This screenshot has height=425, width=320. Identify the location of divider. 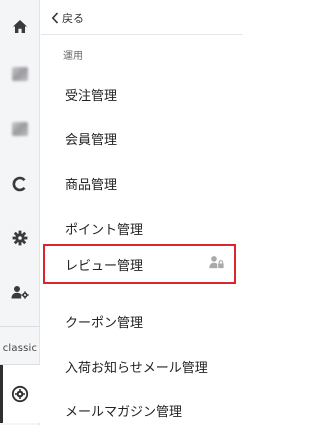
(142, 34).